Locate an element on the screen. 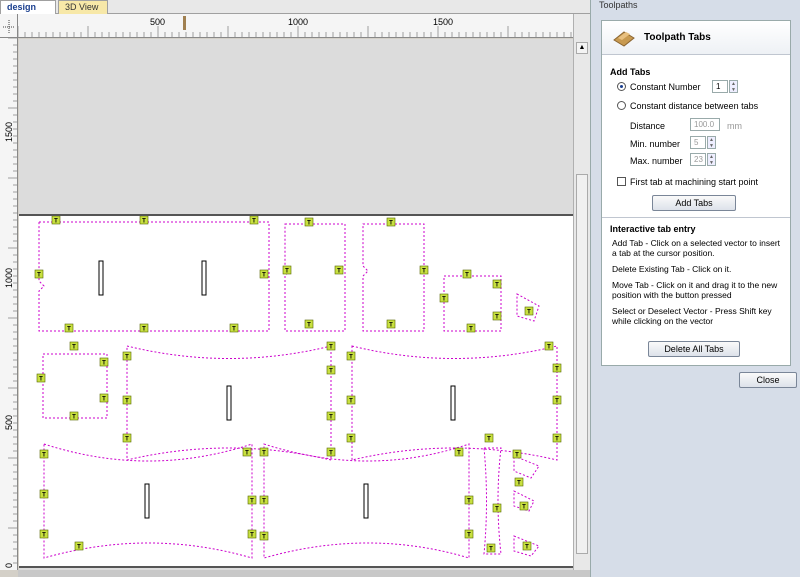 The height and width of the screenshot is (577, 800). min-number-input: 5 is located at coordinates (698, 142).